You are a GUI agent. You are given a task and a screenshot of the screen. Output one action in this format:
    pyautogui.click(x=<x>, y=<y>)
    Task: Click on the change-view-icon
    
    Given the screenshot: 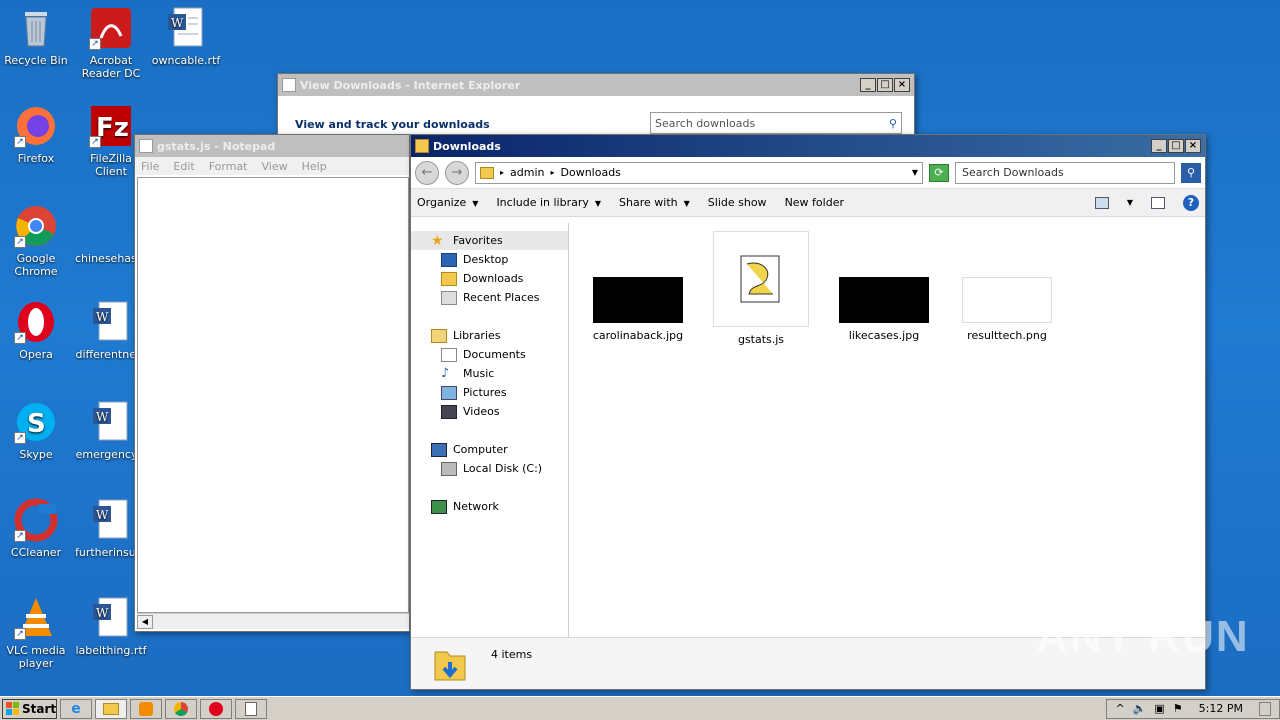 What is the action you would take?
    pyautogui.click(x=1101, y=202)
    